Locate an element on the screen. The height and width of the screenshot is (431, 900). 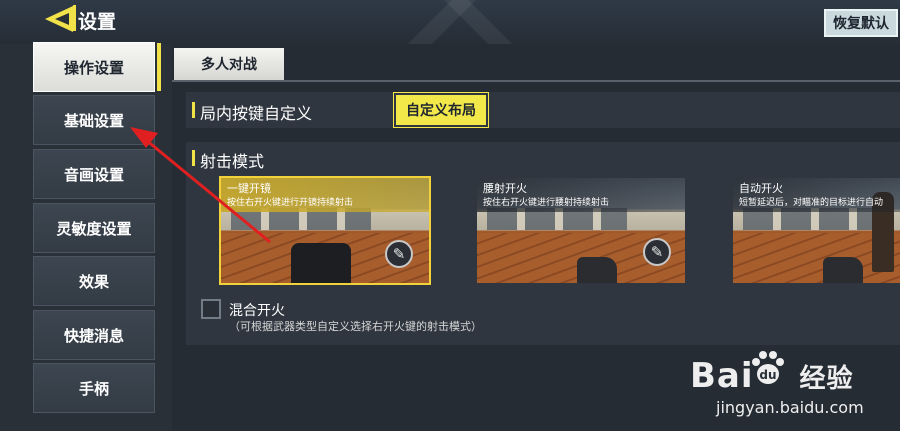
mode-name: 一键开镜 is located at coordinates (249, 188).